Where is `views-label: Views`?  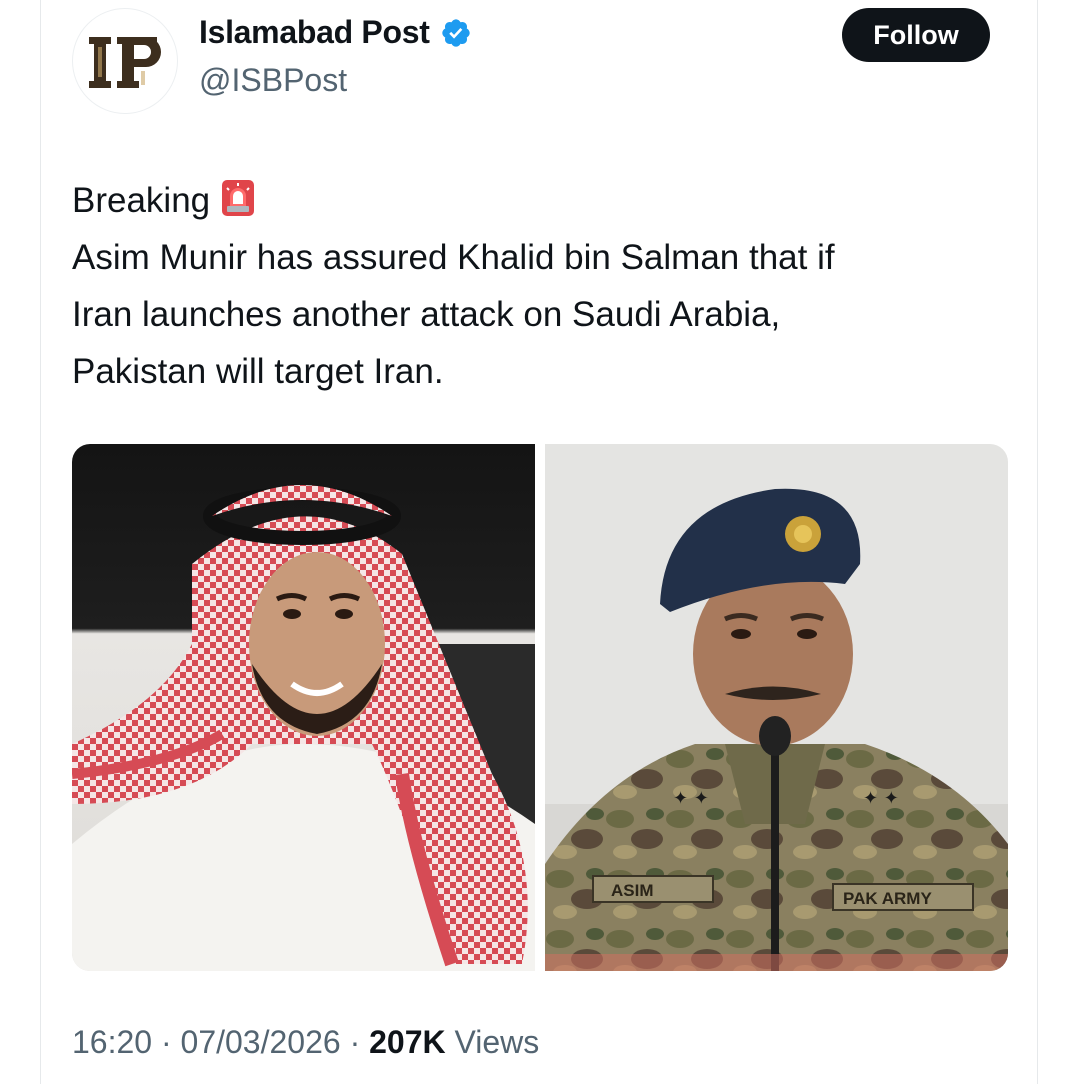 views-label: Views is located at coordinates (497, 1042).